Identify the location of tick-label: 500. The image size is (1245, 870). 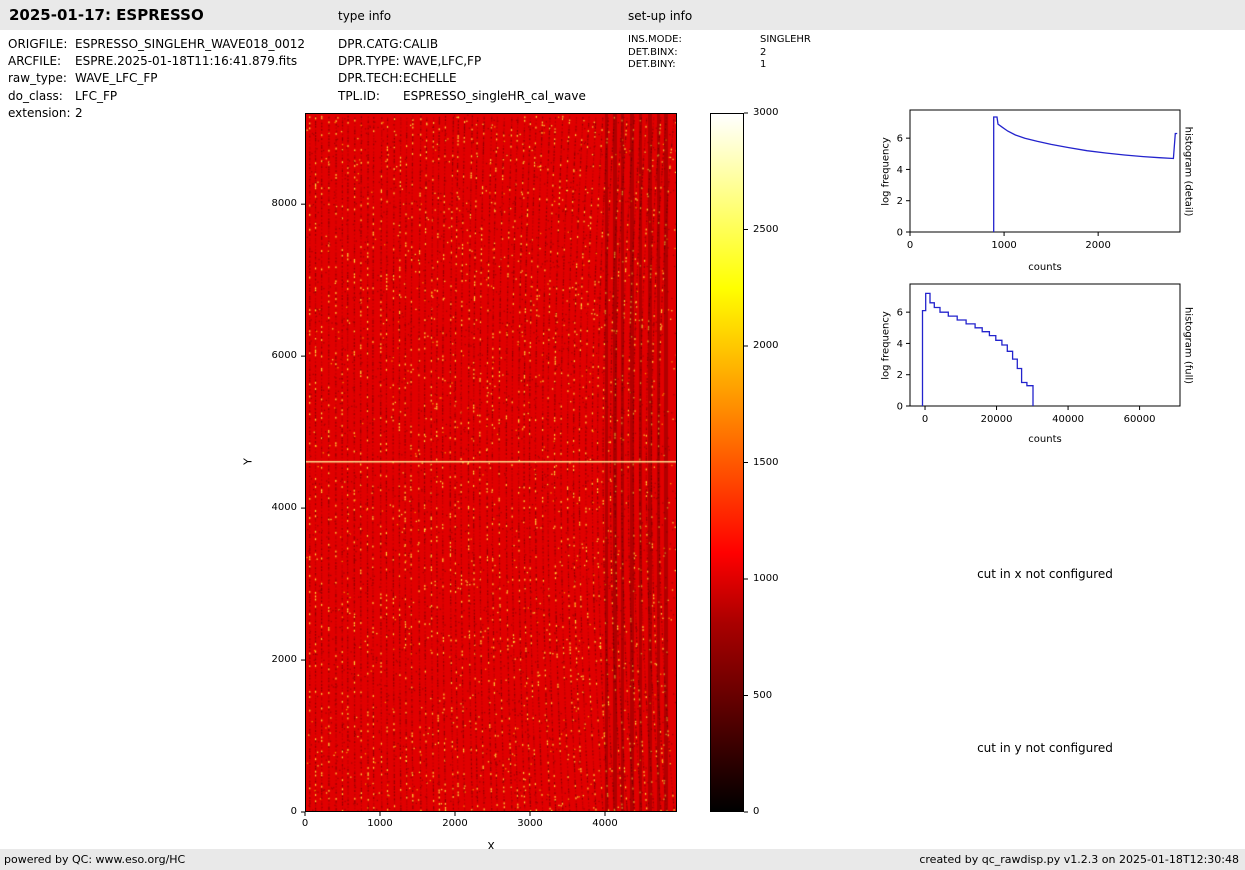
(763, 695).